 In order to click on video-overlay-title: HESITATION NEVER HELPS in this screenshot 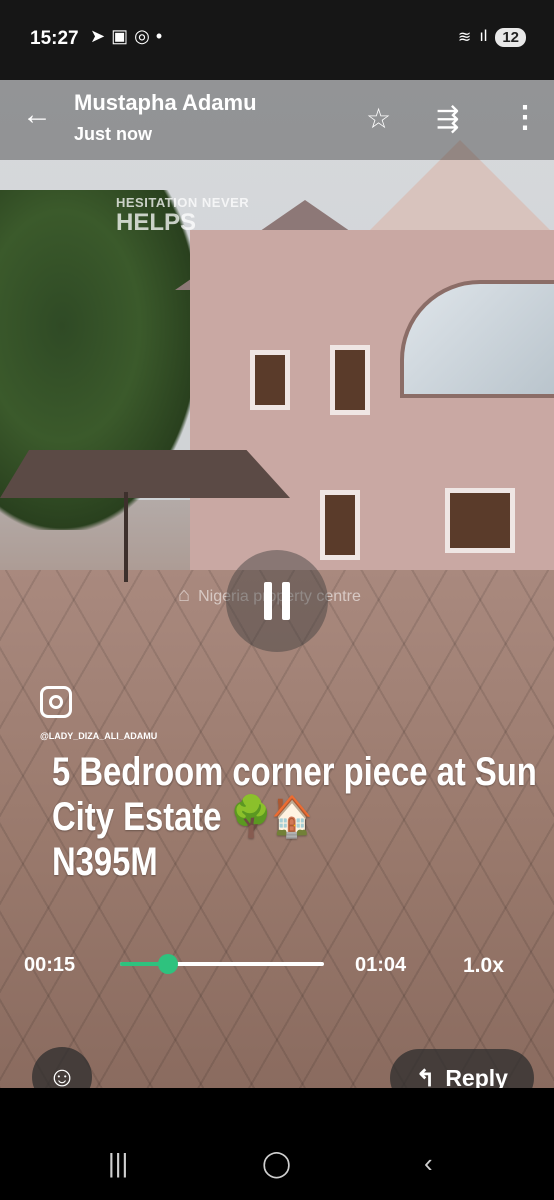, I will do `click(182, 215)`.